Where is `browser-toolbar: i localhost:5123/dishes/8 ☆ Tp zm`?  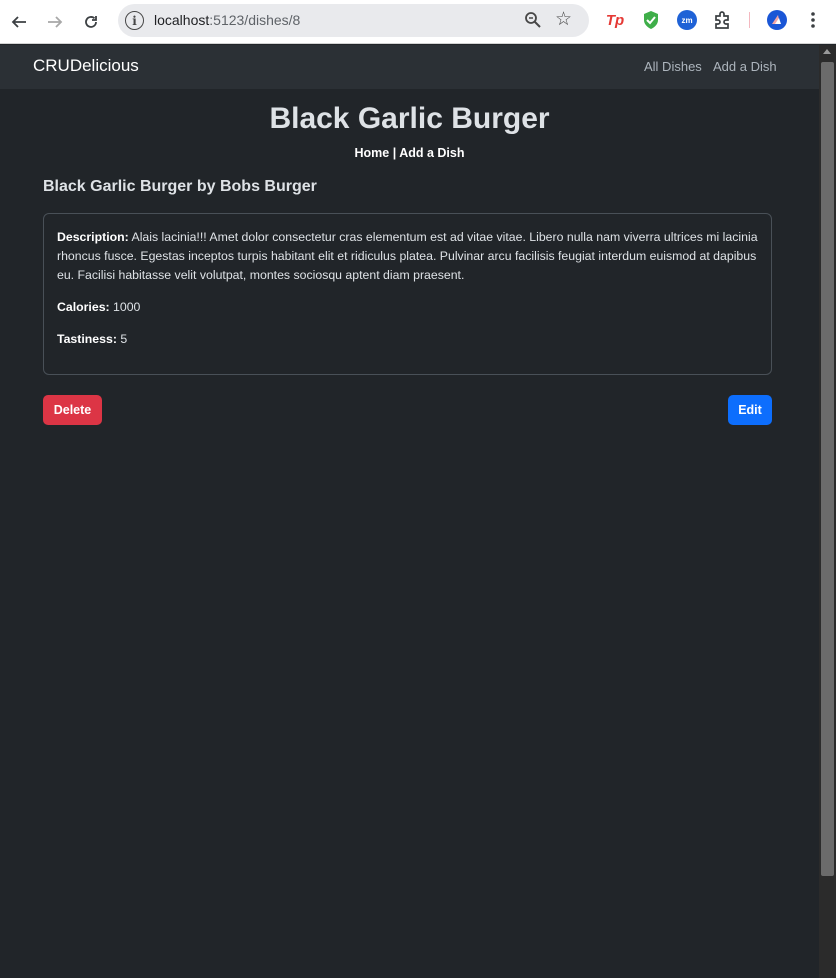
browser-toolbar: i localhost:5123/dishes/8 ☆ Tp zm is located at coordinates (418, 22).